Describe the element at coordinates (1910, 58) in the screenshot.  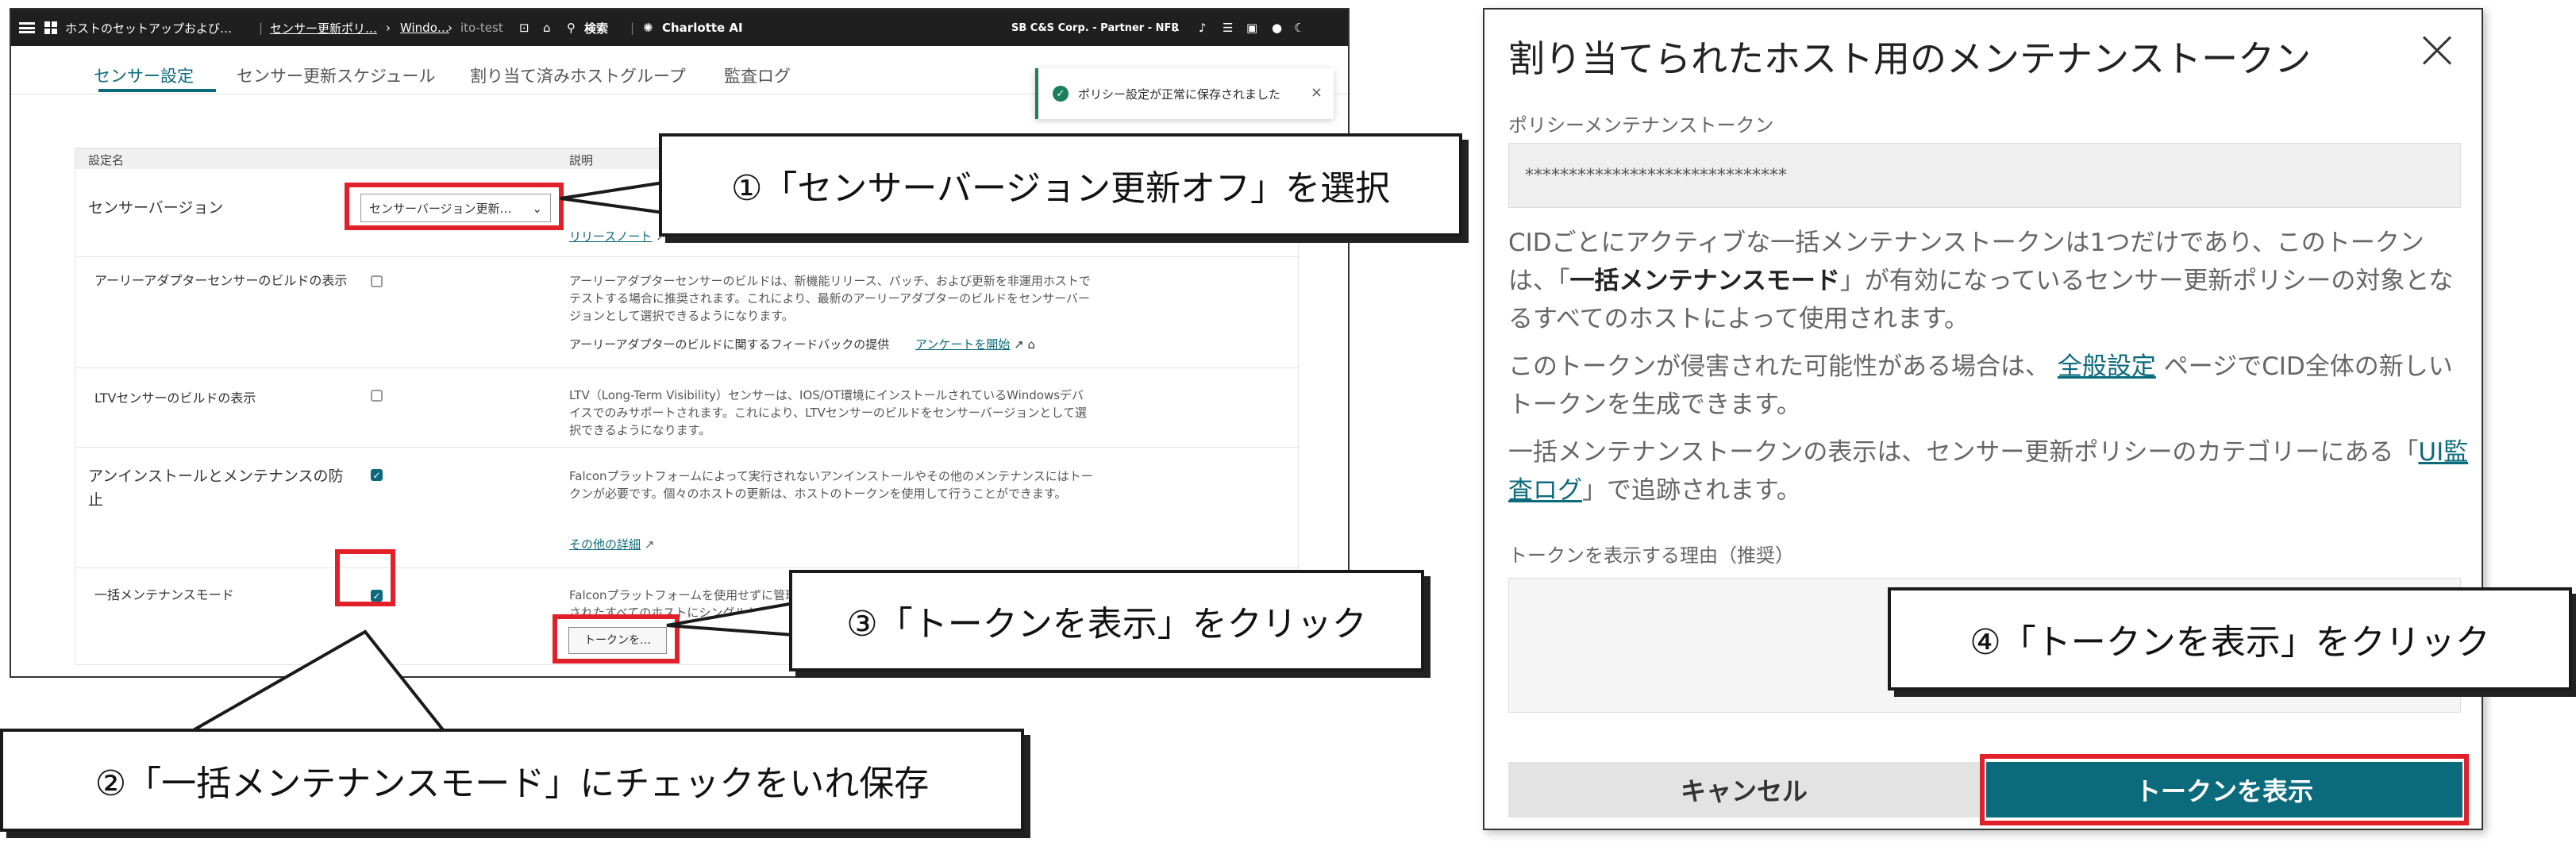
I see `dialog-title: 割り当てられたホスト用のメンテナンストークン` at that location.